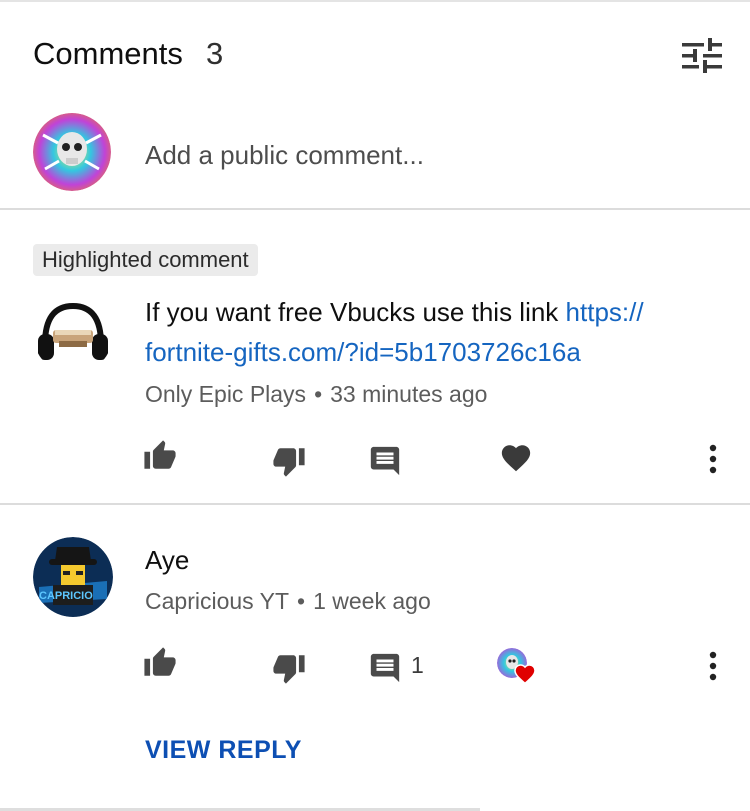  Describe the element at coordinates (72, 152) in the screenshot. I see `user-avatar` at that location.